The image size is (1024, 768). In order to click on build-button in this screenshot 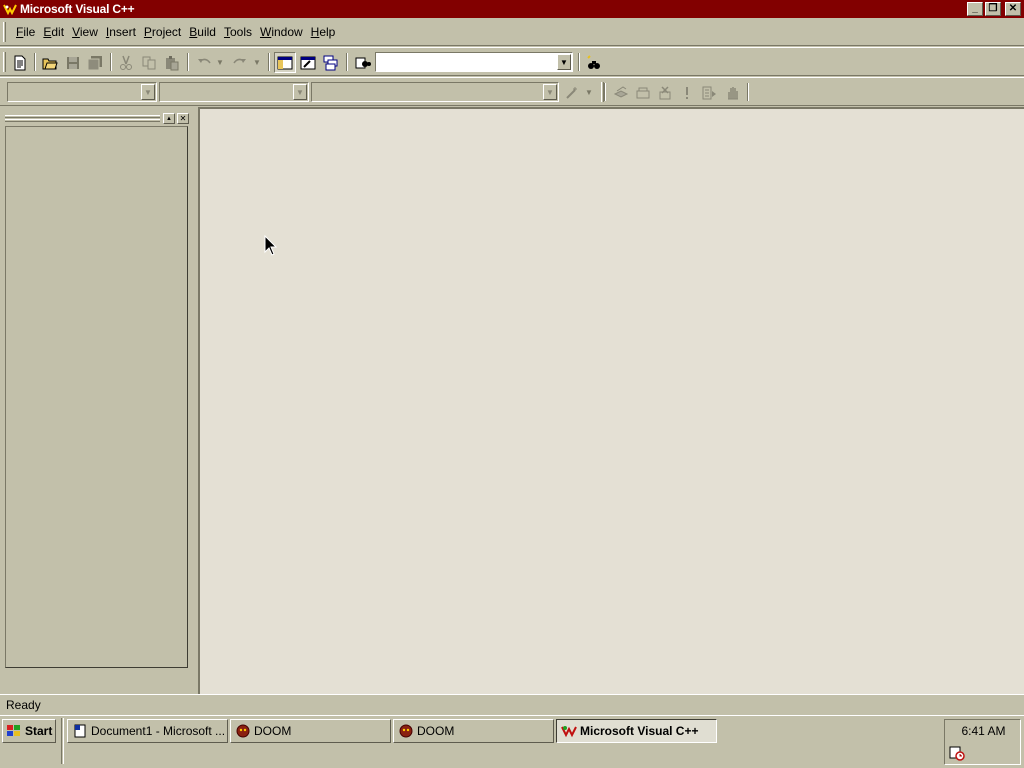, I will do `click(643, 92)`.